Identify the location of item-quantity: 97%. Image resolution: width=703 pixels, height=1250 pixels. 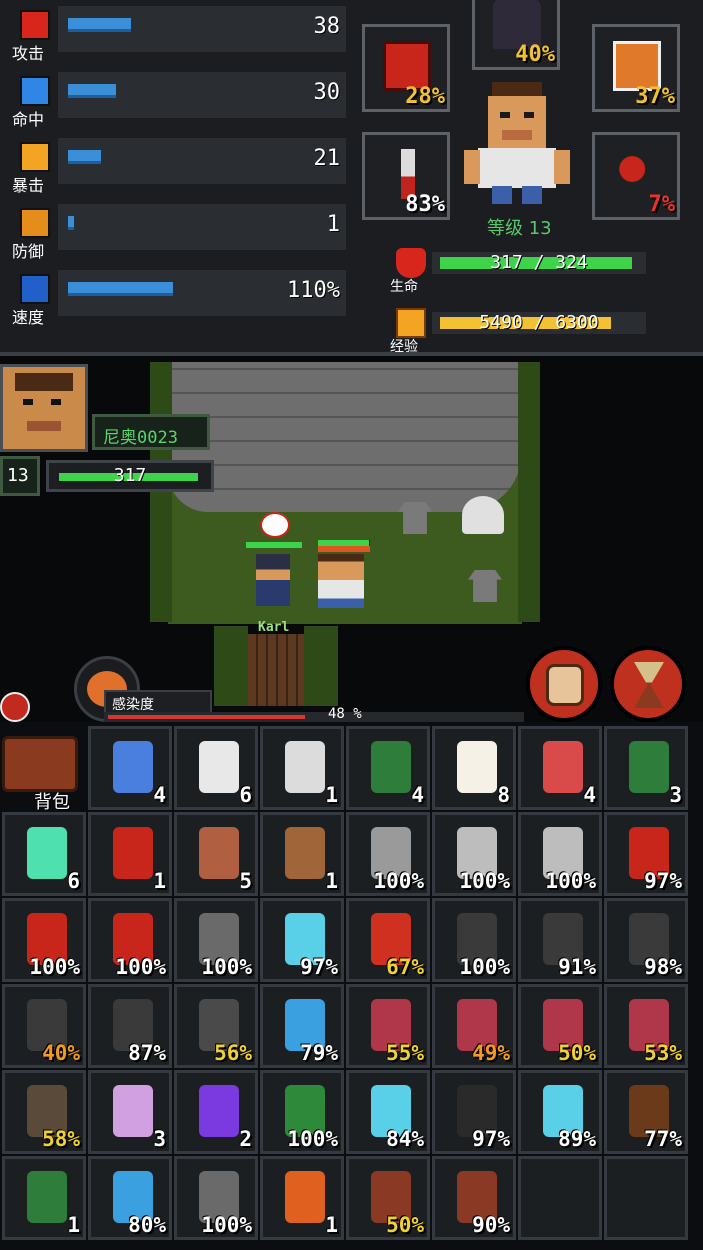
(663, 881).